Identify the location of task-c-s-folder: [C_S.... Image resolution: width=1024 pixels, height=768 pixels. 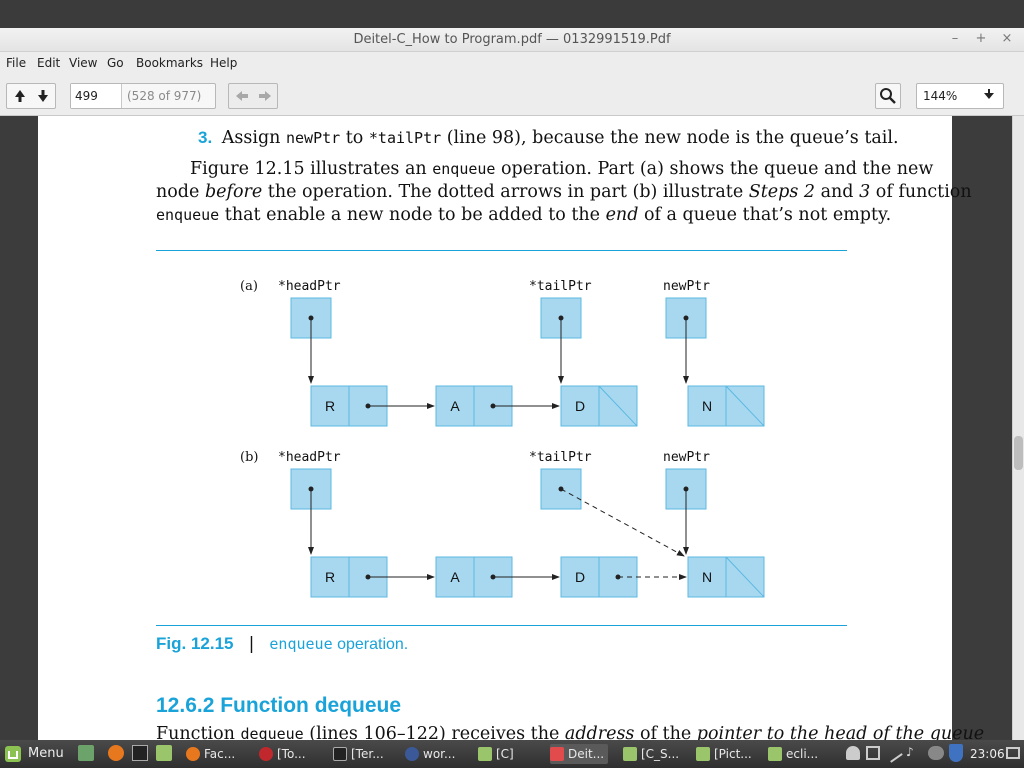
(651, 754).